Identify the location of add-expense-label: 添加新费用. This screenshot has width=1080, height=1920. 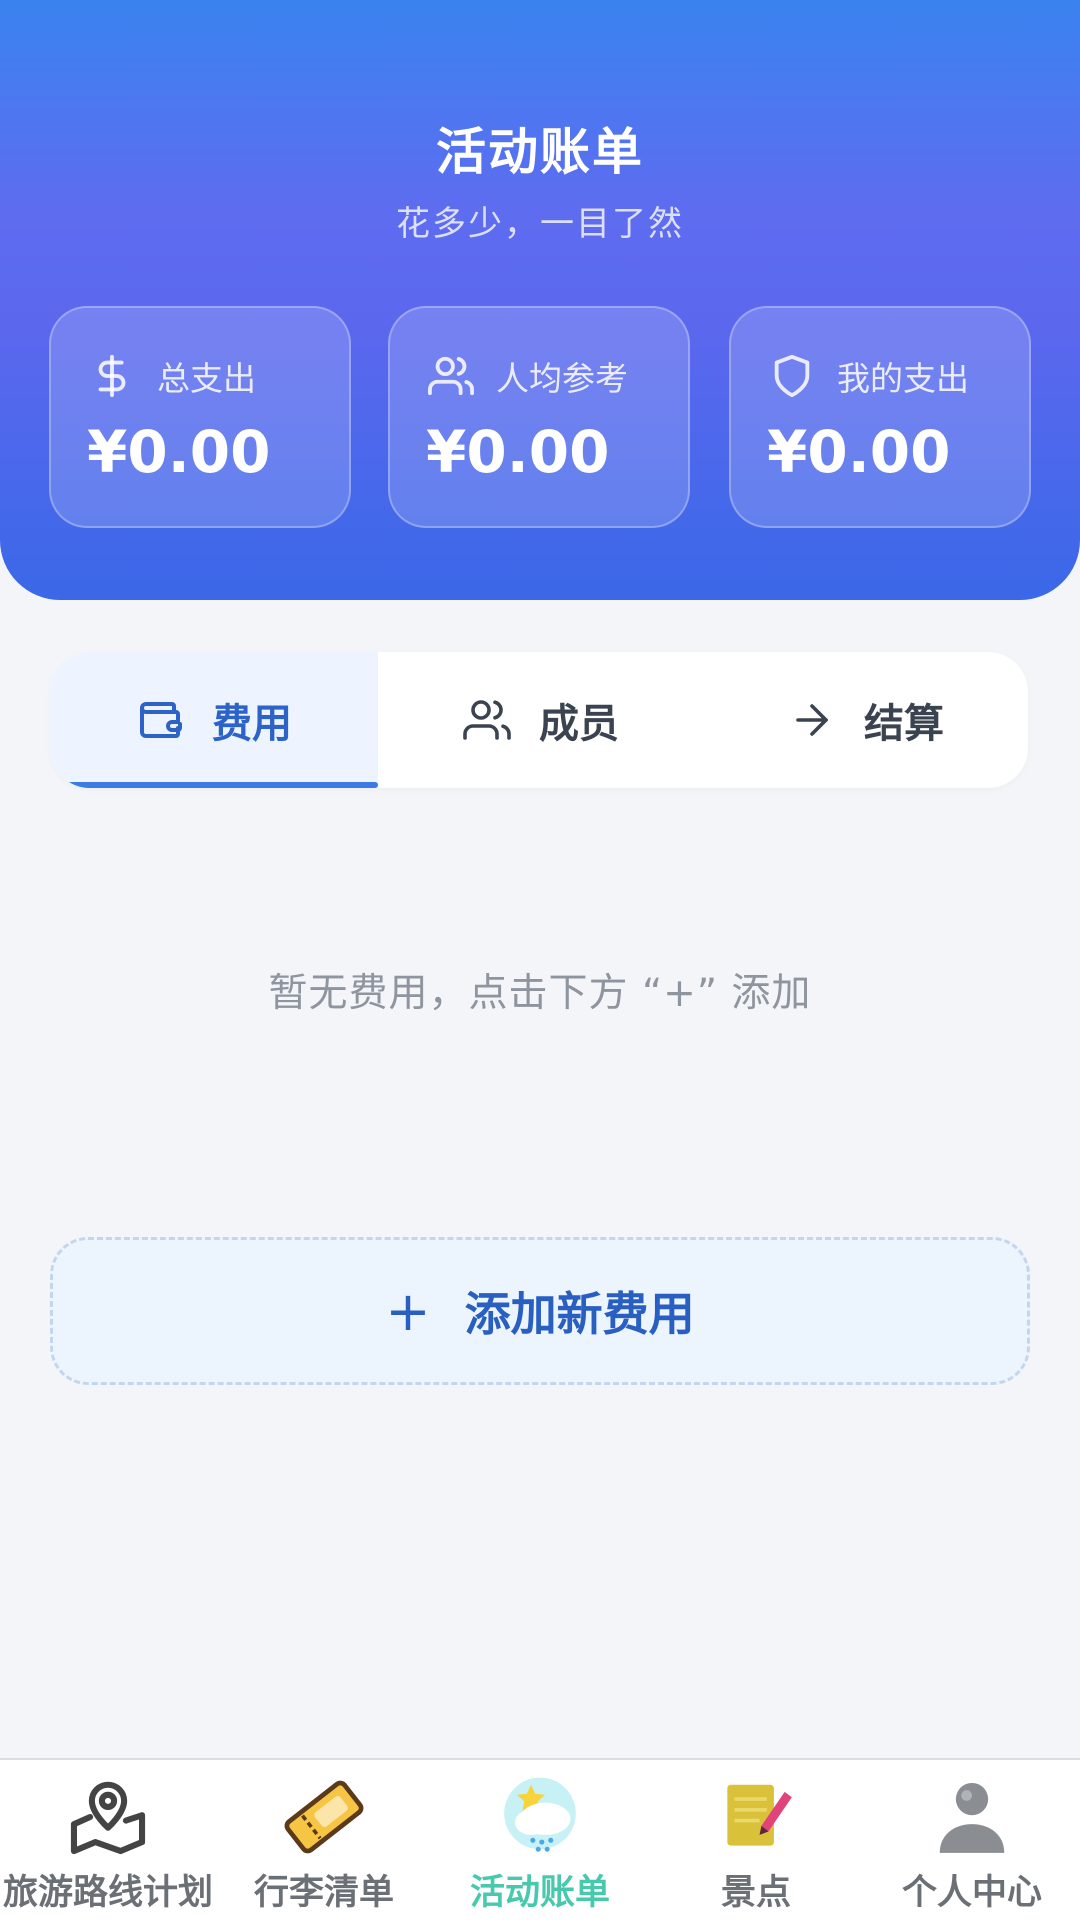
(579, 1314).